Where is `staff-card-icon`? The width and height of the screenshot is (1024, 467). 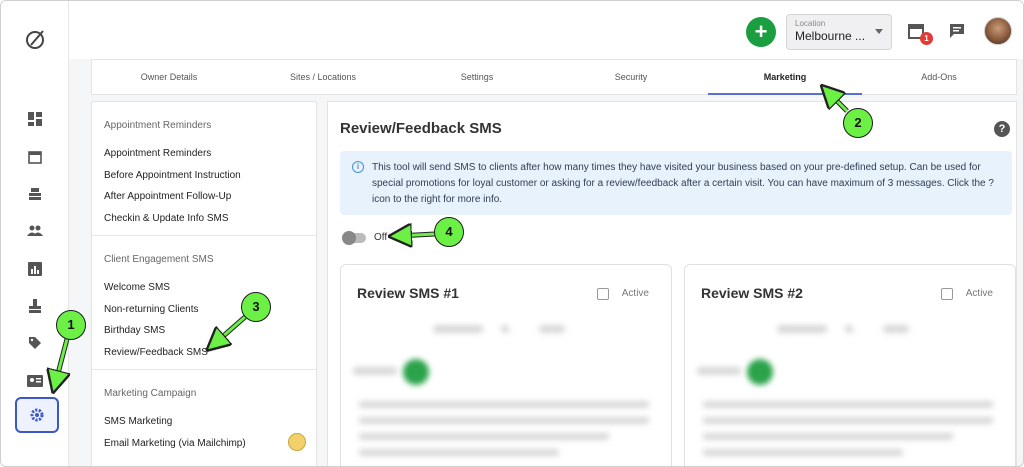 staff-card-icon is located at coordinates (35, 381).